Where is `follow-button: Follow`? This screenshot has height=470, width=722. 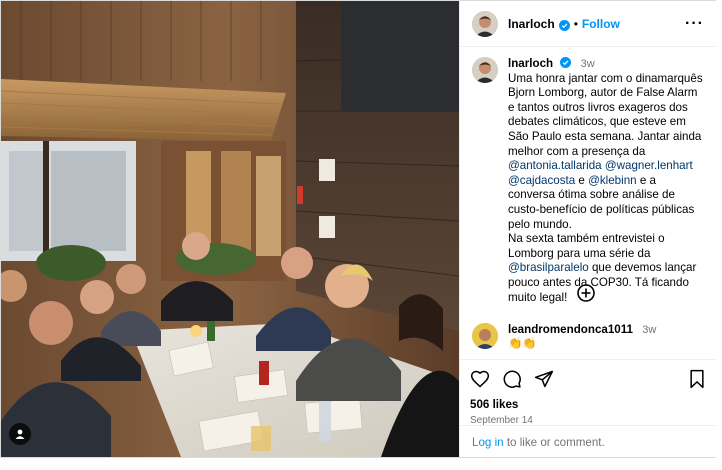 follow-button: Follow is located at coordinates (601, 24).